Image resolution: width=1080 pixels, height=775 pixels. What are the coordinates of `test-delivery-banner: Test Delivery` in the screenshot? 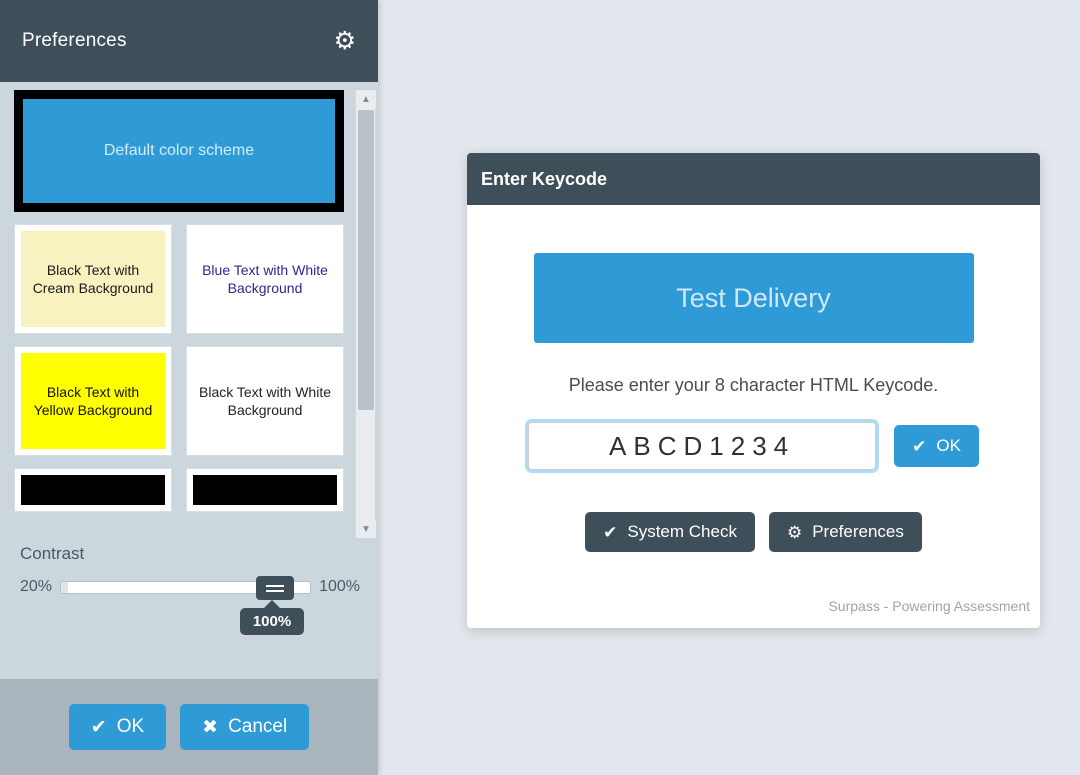 It's located at (753, 298).